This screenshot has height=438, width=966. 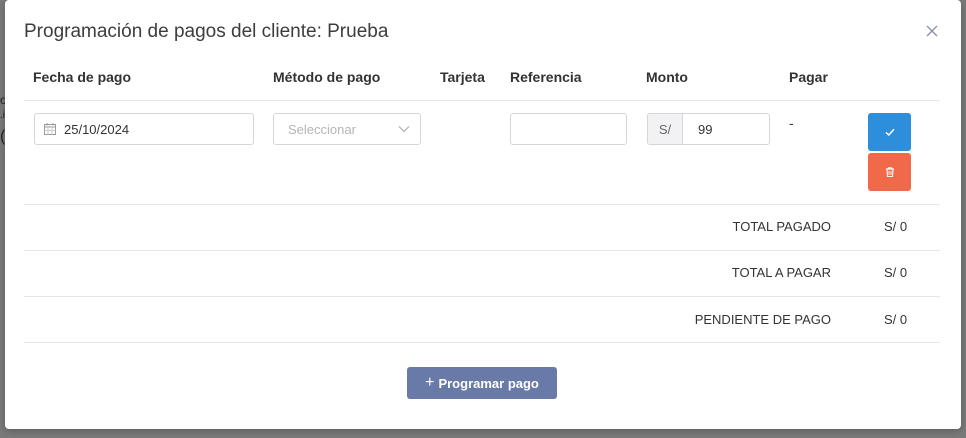 What do you see at coordinates (896, 272) in the screenshot?
I see `summary-value-total-a-pagar: S/ 0` at bounding box center [896, 272].